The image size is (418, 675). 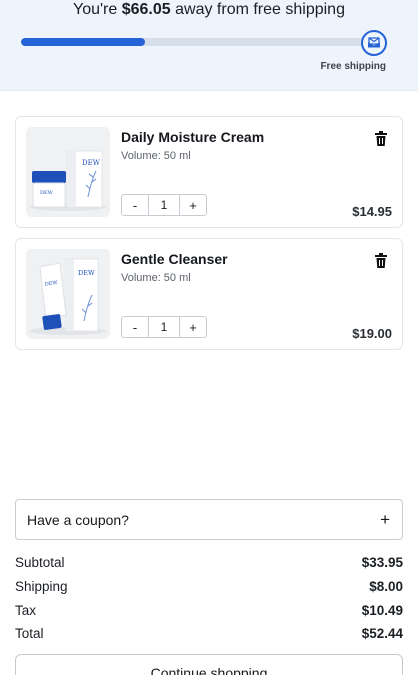 I want to click on product-name: Gentle Cleanser, so click(x=174, y=259).